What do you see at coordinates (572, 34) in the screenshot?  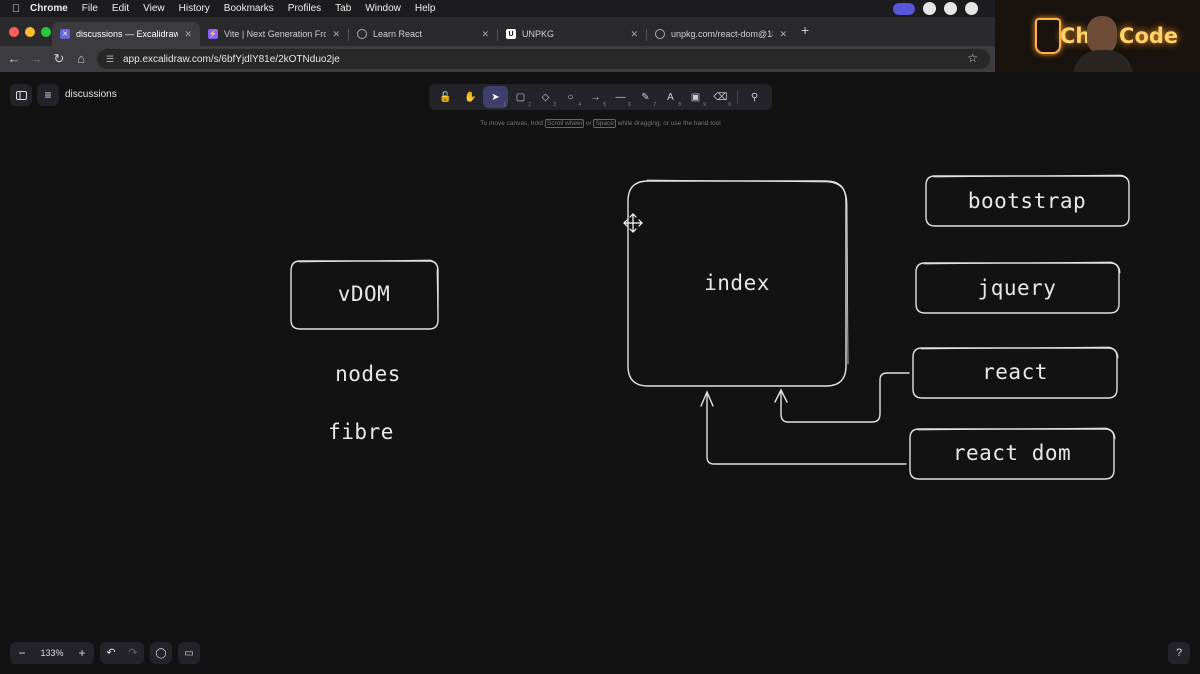 I see `tab-unpkg: U UNPKG ✕` at bounding box center [572, 34].